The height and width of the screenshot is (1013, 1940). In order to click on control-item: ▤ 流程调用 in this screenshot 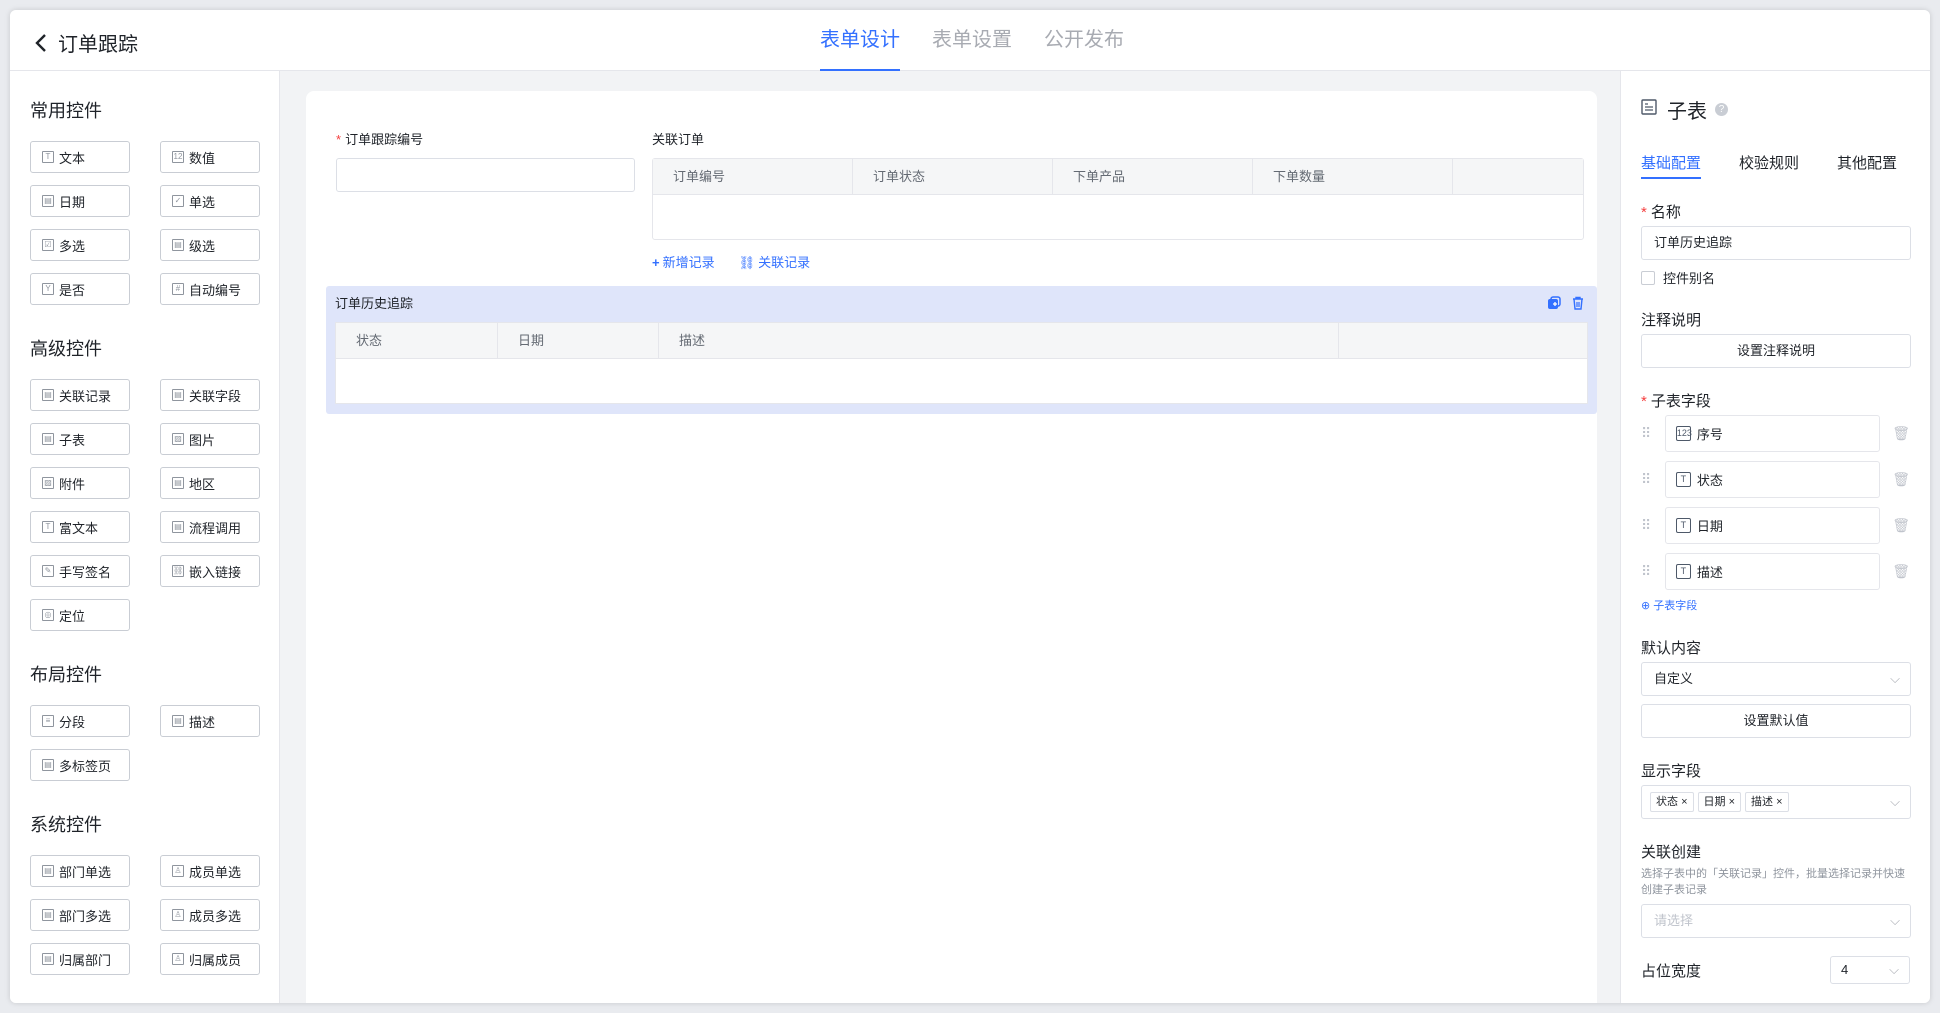, I will do `click(210, 527)`.